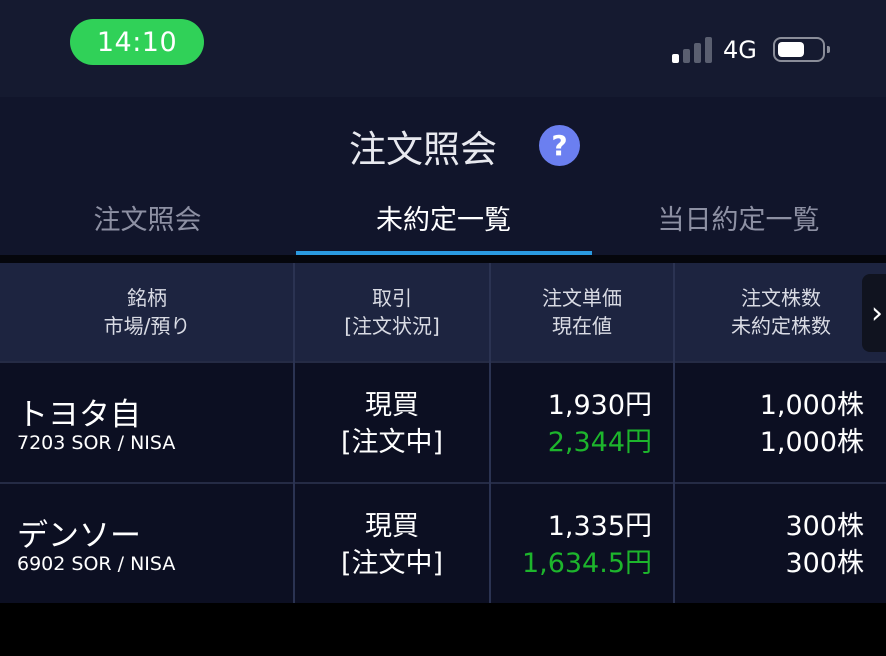 Image resolution: width=886 pixels, height=656 pixels. Describe the element at coordinates (599, 442) in the screenshot. I see `current-price: 2,344円` at that location.